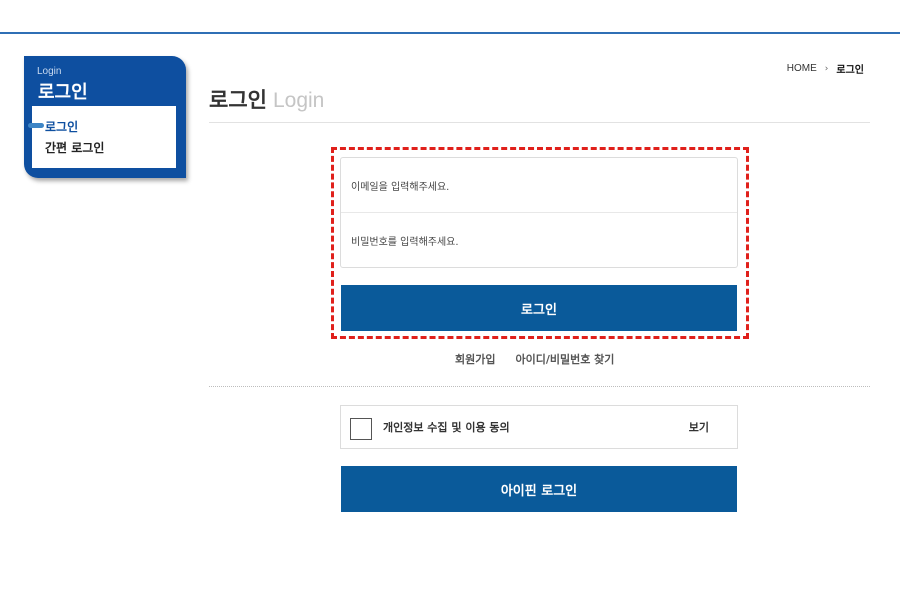 The image size is (900, 591). I want to click on dotted-divider, so click(539, 386).